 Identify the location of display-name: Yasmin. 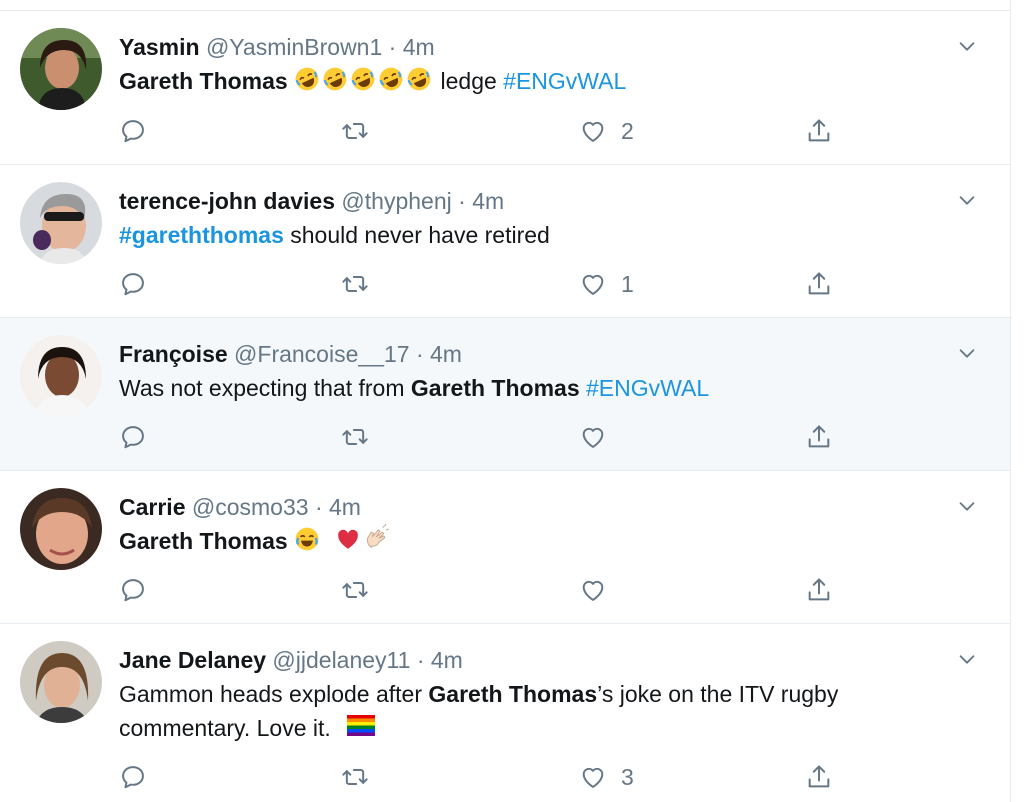
(159, 47).